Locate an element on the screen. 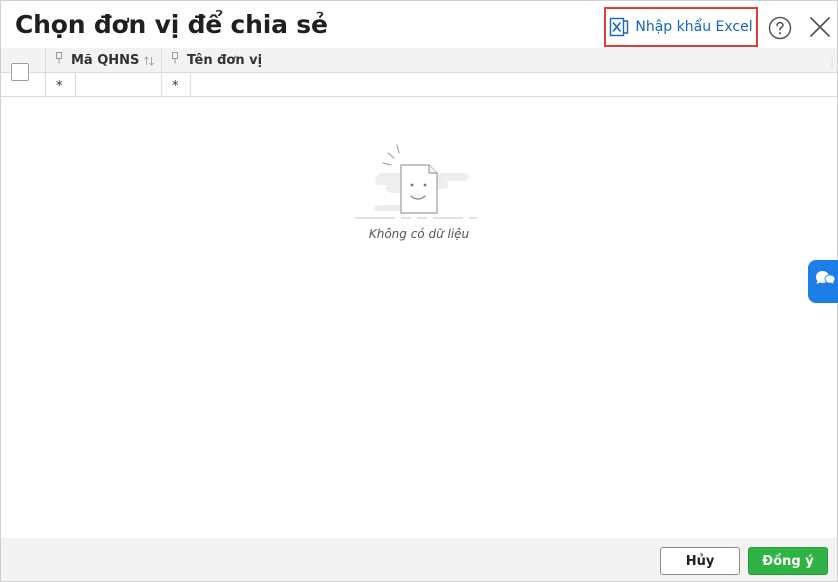 The width and height of the screenshot is (838, 582). column-header-ma-qhns: Mã QHNS is located at coordinates (97, 60).